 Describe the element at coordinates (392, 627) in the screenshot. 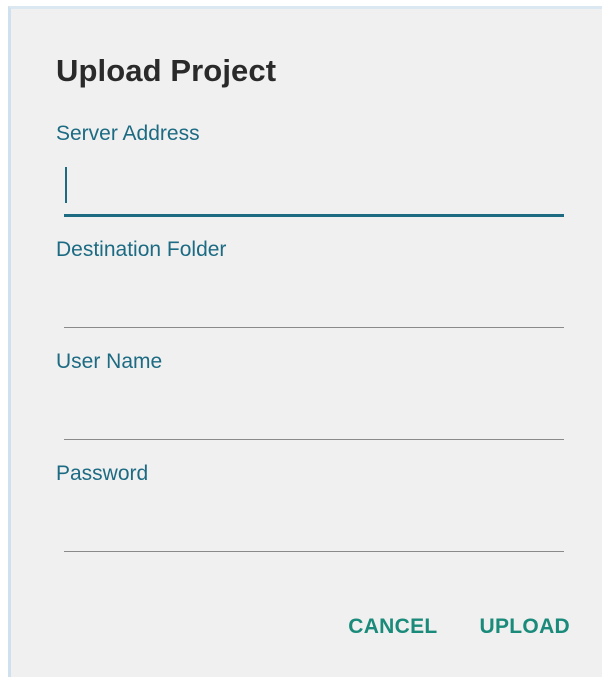

I see `cancel-button: CANCEL` at that location.